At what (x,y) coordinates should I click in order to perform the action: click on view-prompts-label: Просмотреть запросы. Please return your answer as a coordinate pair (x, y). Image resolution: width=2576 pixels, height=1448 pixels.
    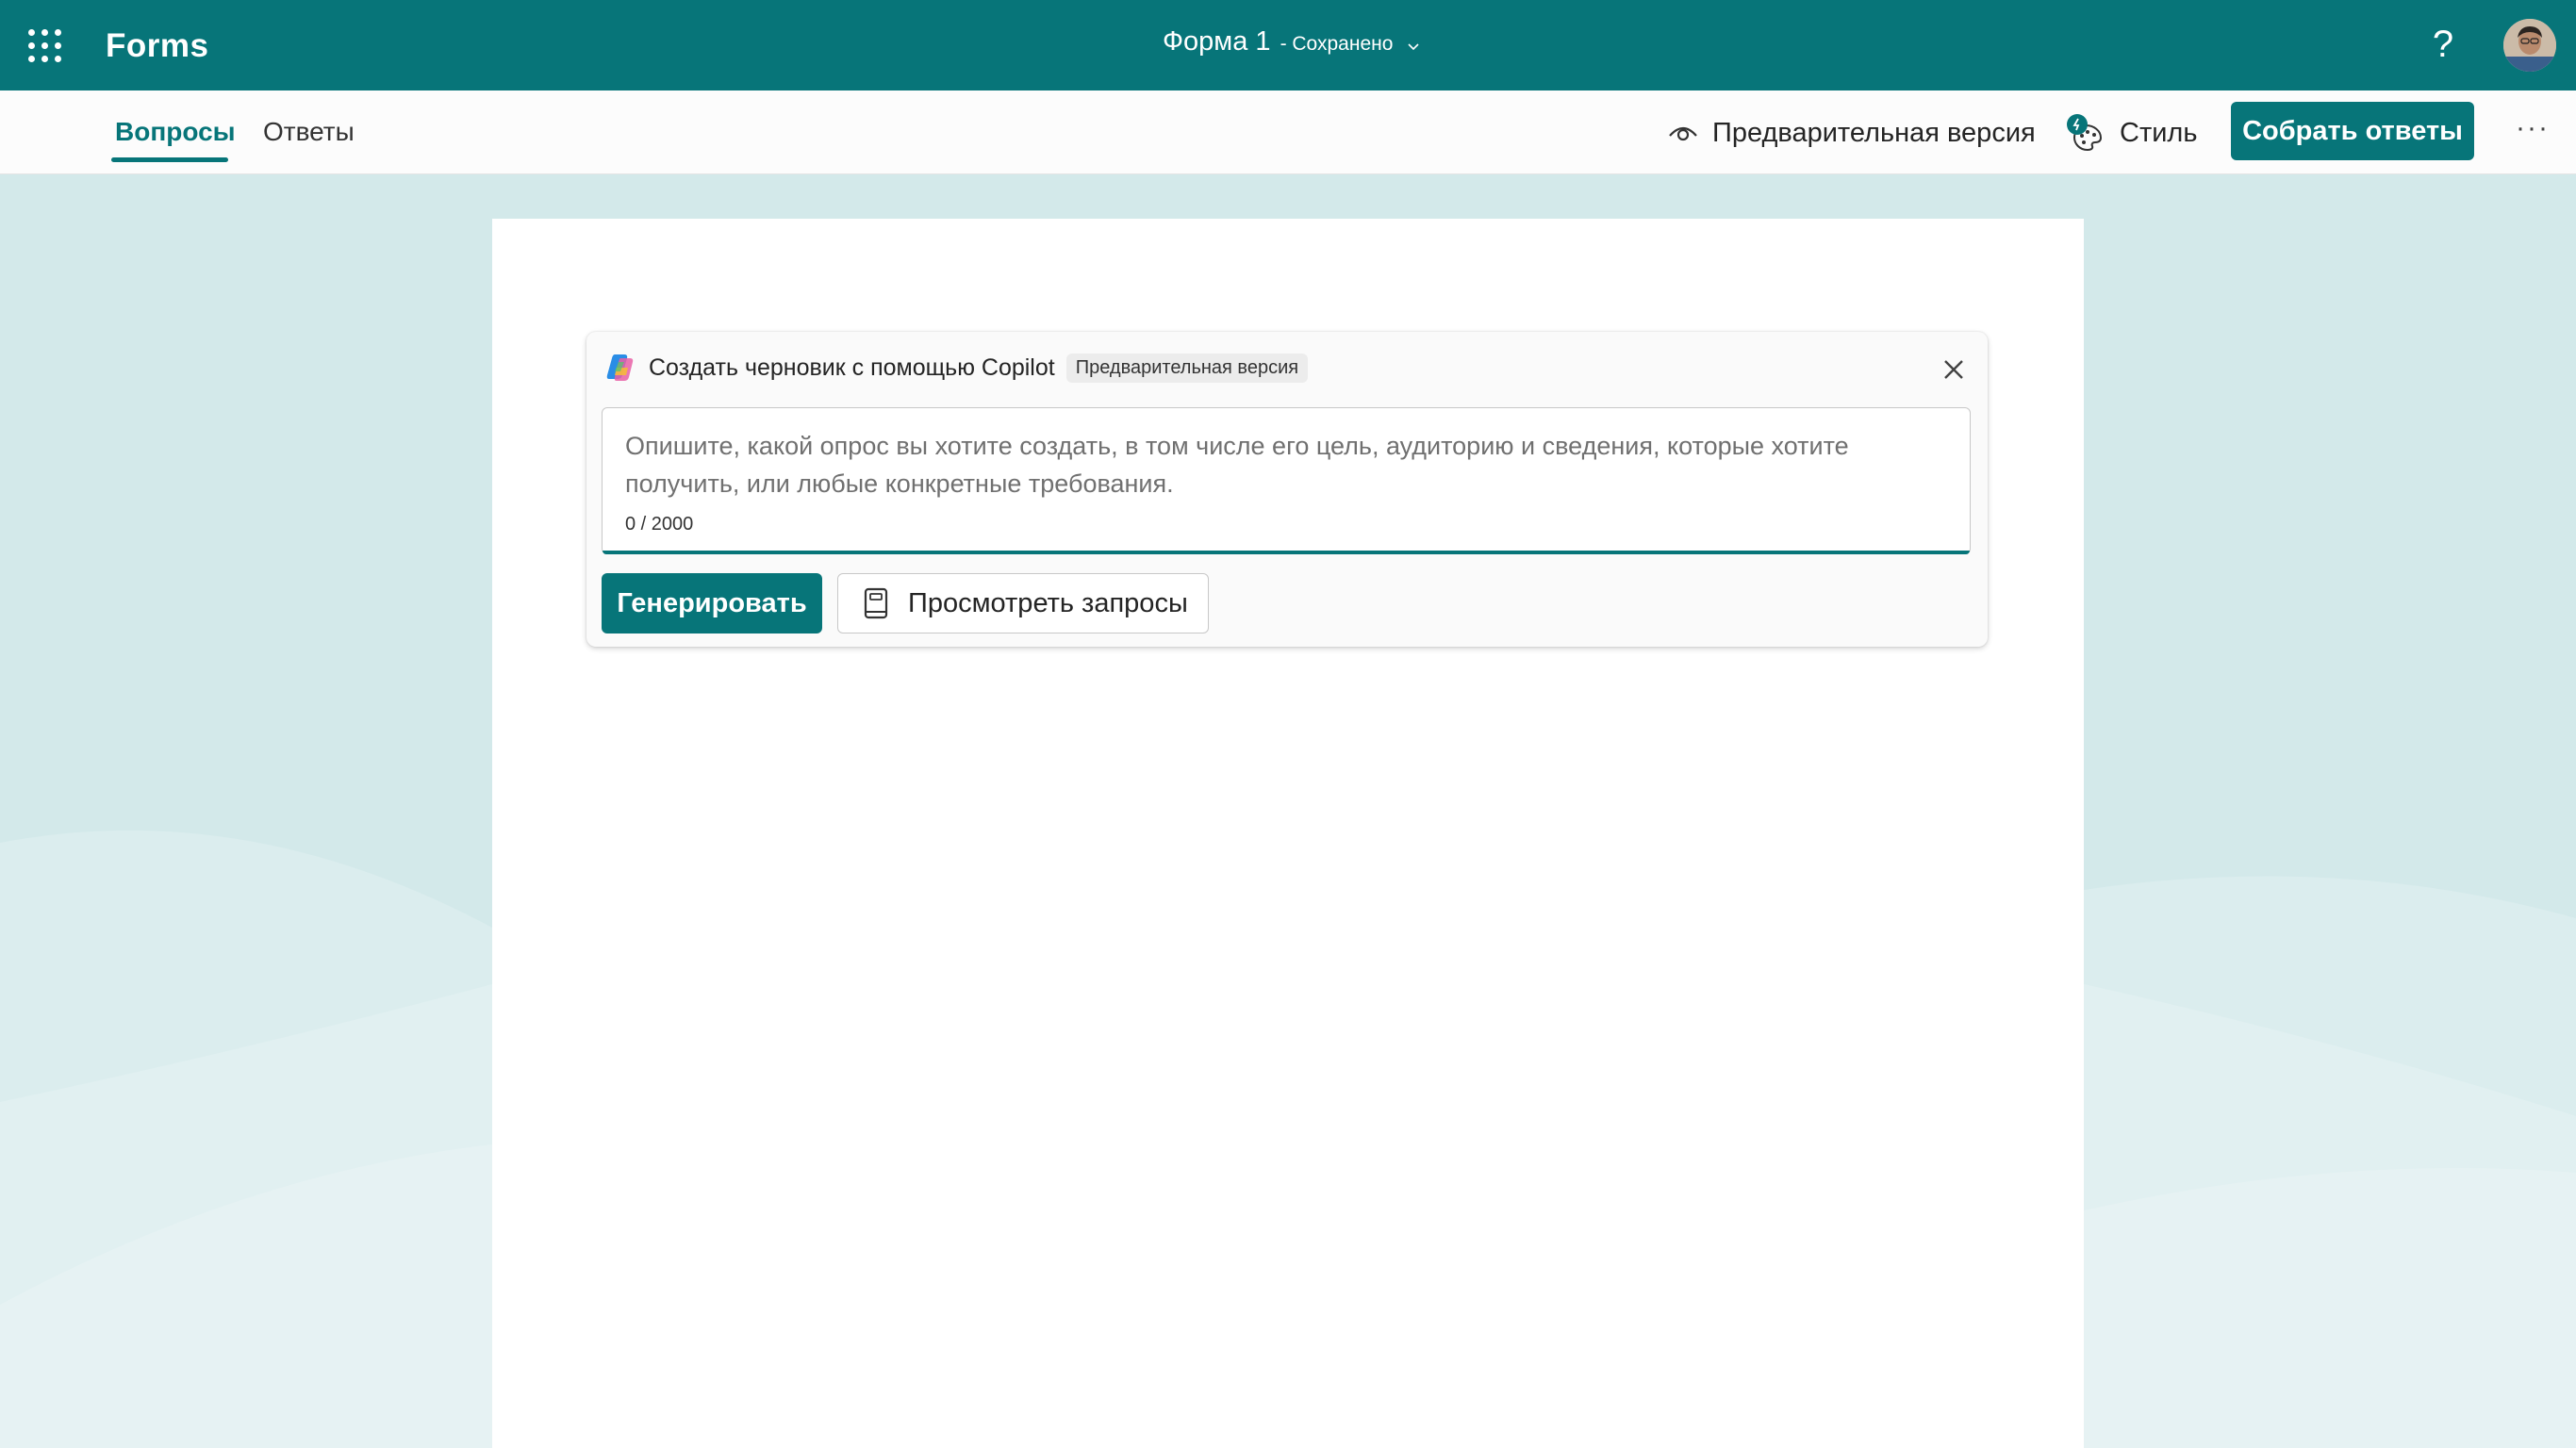
    Looking at the image, I should click on (1048, 602).